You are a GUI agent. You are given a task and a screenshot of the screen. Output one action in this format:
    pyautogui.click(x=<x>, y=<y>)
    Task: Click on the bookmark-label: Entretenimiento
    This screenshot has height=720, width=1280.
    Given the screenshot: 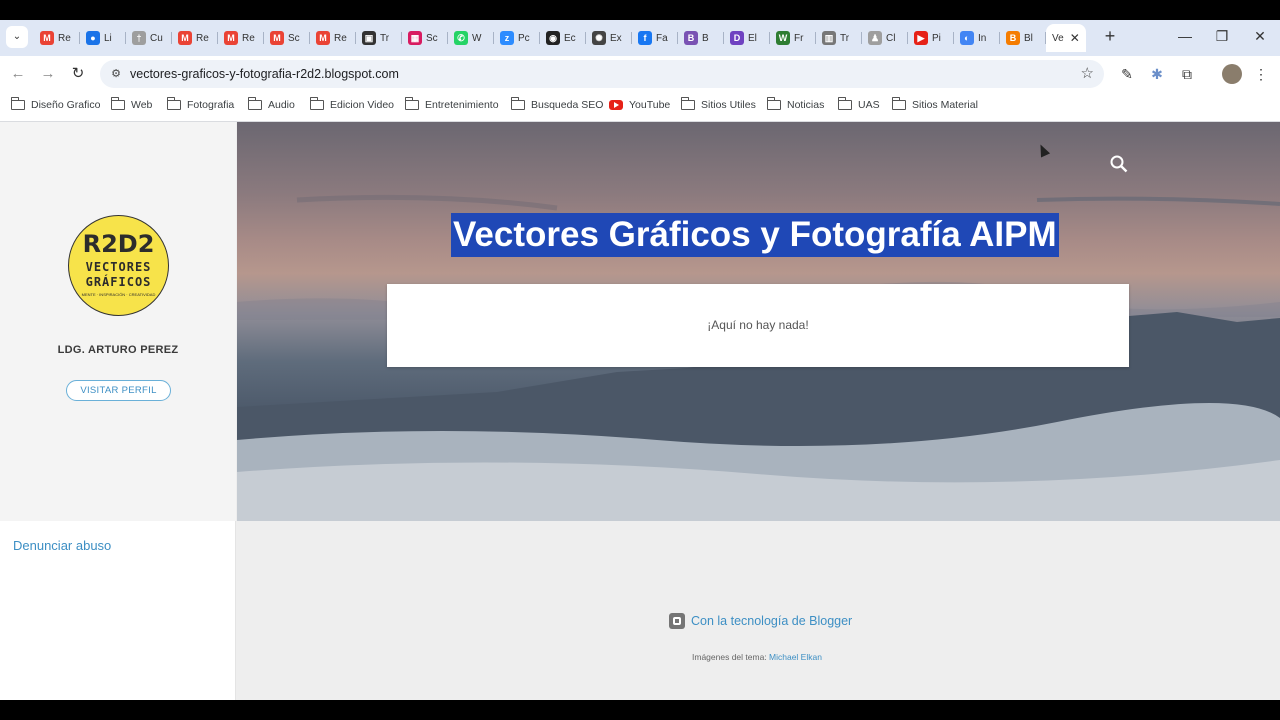 What is the action you would take?
    pyautogui.click(x=462, y=105)
    